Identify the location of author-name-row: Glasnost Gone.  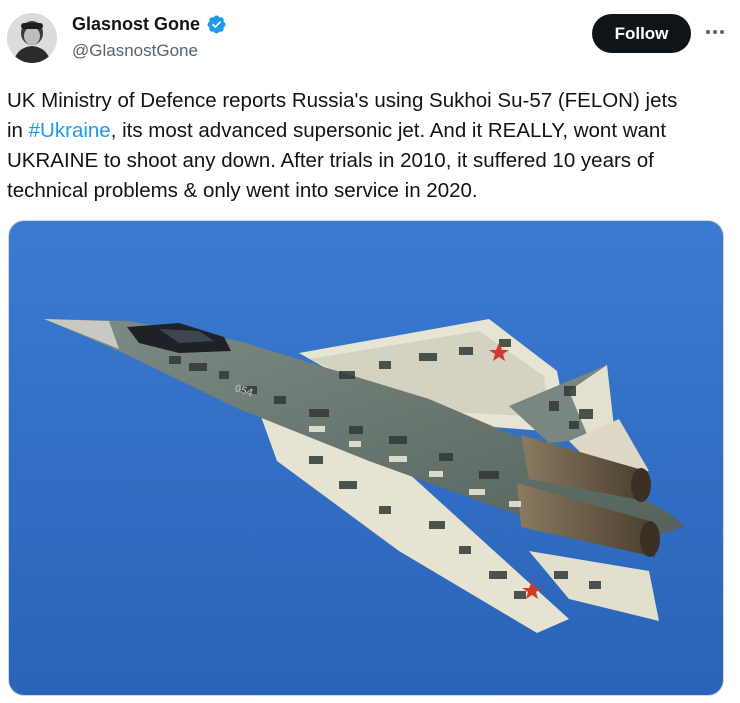
(149, 24).